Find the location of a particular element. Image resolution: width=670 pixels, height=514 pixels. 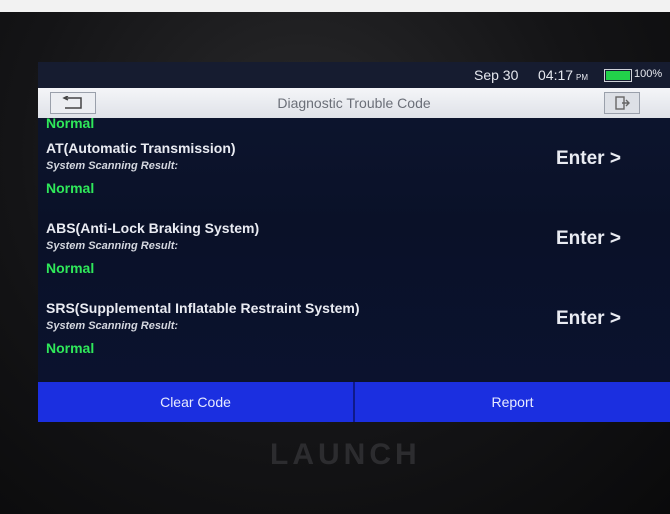

status-bar: Sep 30 04:17 PM 100% is located at coordinates (354, 75).